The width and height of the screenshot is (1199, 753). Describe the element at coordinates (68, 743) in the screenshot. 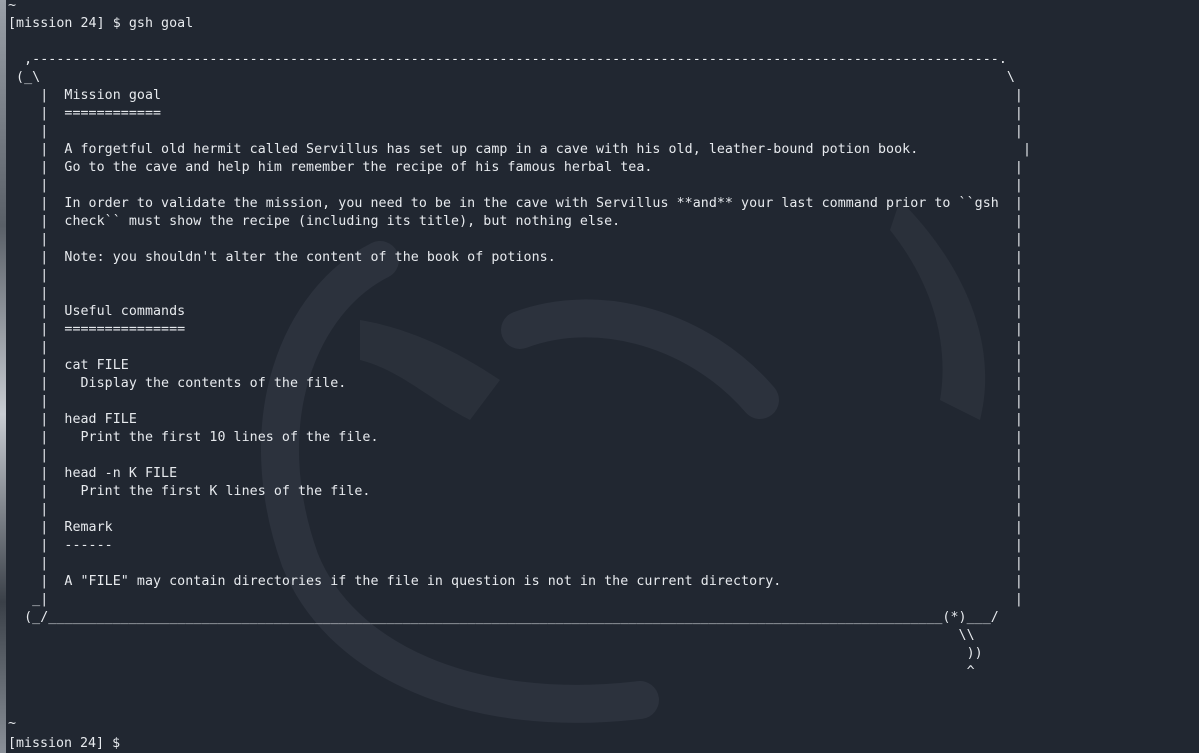

I see `prompt-text: [mission 24] $` at that location.